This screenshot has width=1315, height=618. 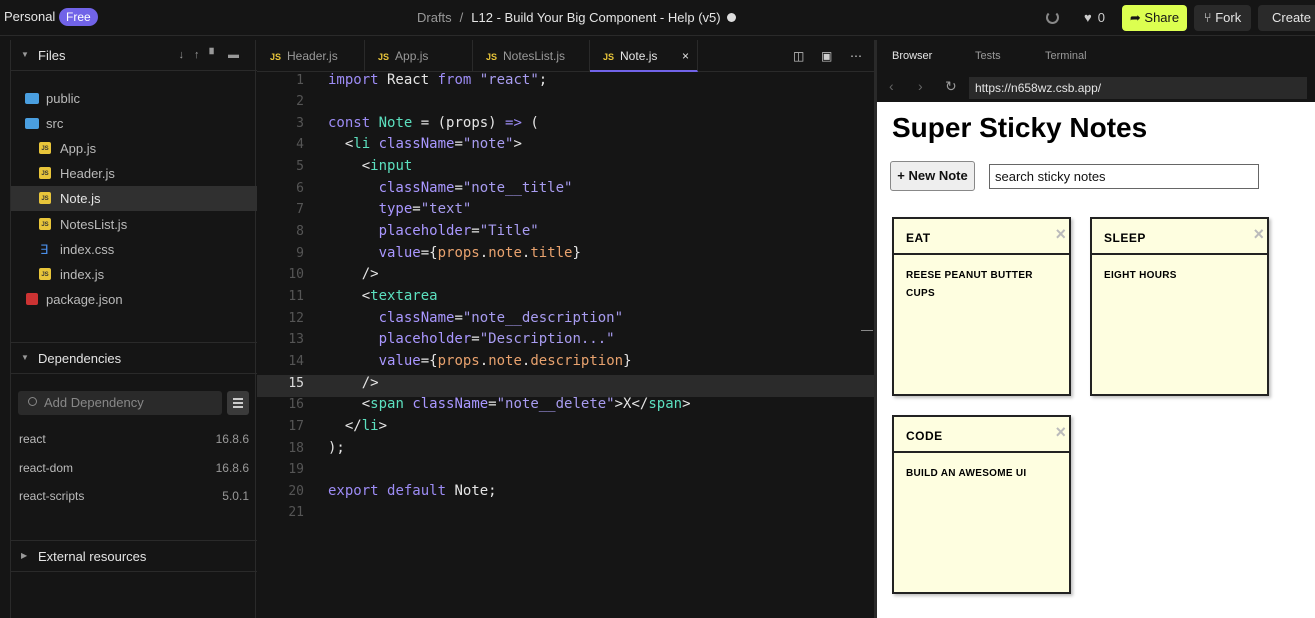 What do you see at coordinates (300, 253) in the screenshot?
I see `line-number: 9` at bounding box center [300, 253].